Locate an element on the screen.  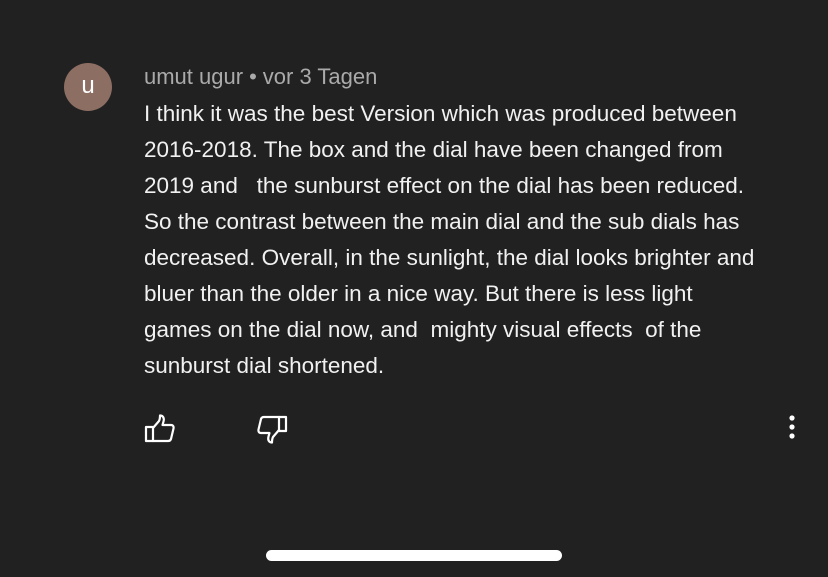
comment-header: umut ugur • vor 3 Tagen is located at coordinates (474, 77).